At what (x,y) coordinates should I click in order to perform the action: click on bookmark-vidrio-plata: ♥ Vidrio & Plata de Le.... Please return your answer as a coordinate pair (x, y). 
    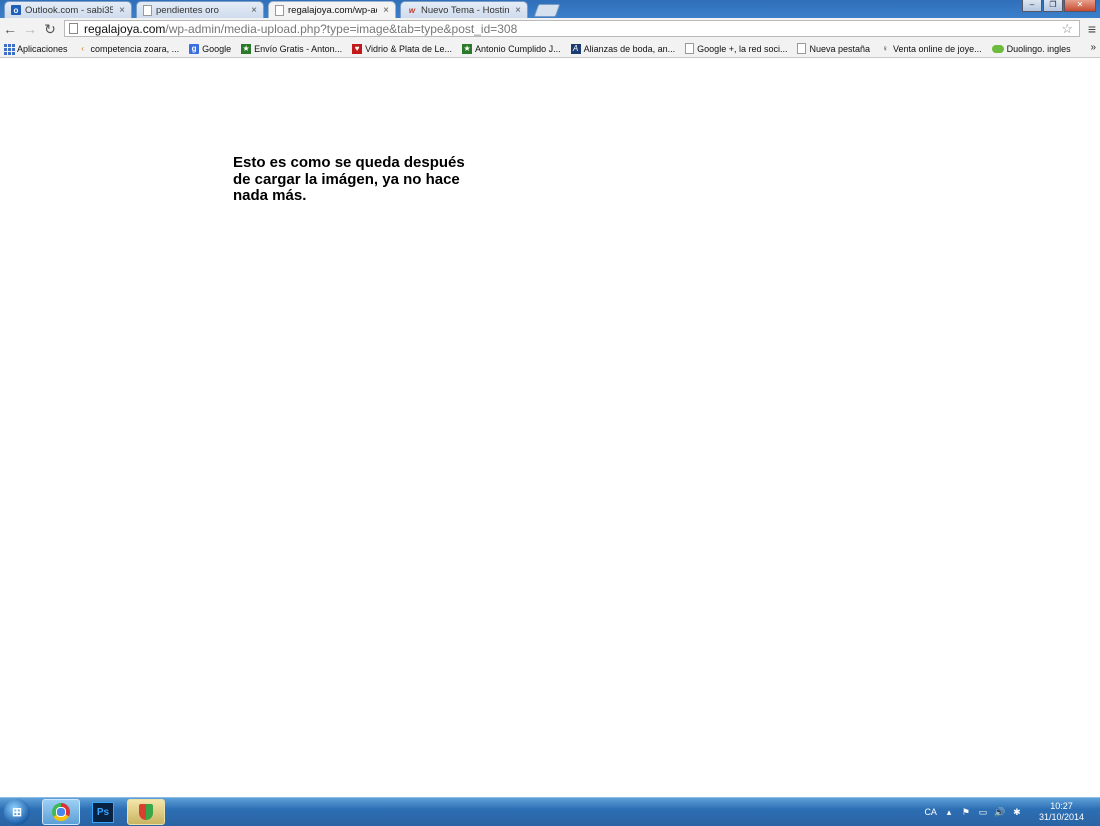
    Looking at the image, I should click on (402, 48).